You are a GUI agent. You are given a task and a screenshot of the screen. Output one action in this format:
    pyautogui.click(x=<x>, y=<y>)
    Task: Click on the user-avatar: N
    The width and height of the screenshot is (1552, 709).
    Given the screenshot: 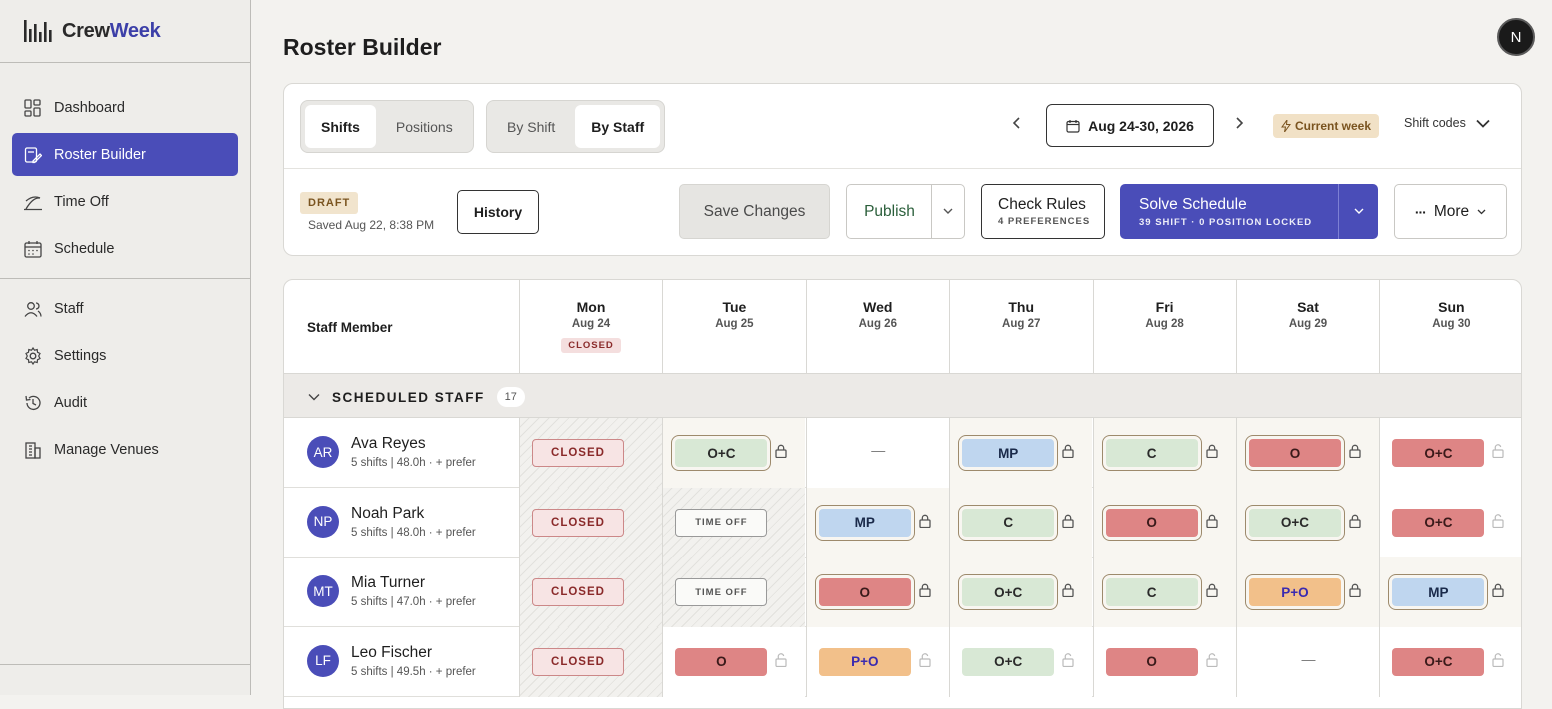 What is the action you would take?
    pyautogui.click(x=1516, y=37)
    